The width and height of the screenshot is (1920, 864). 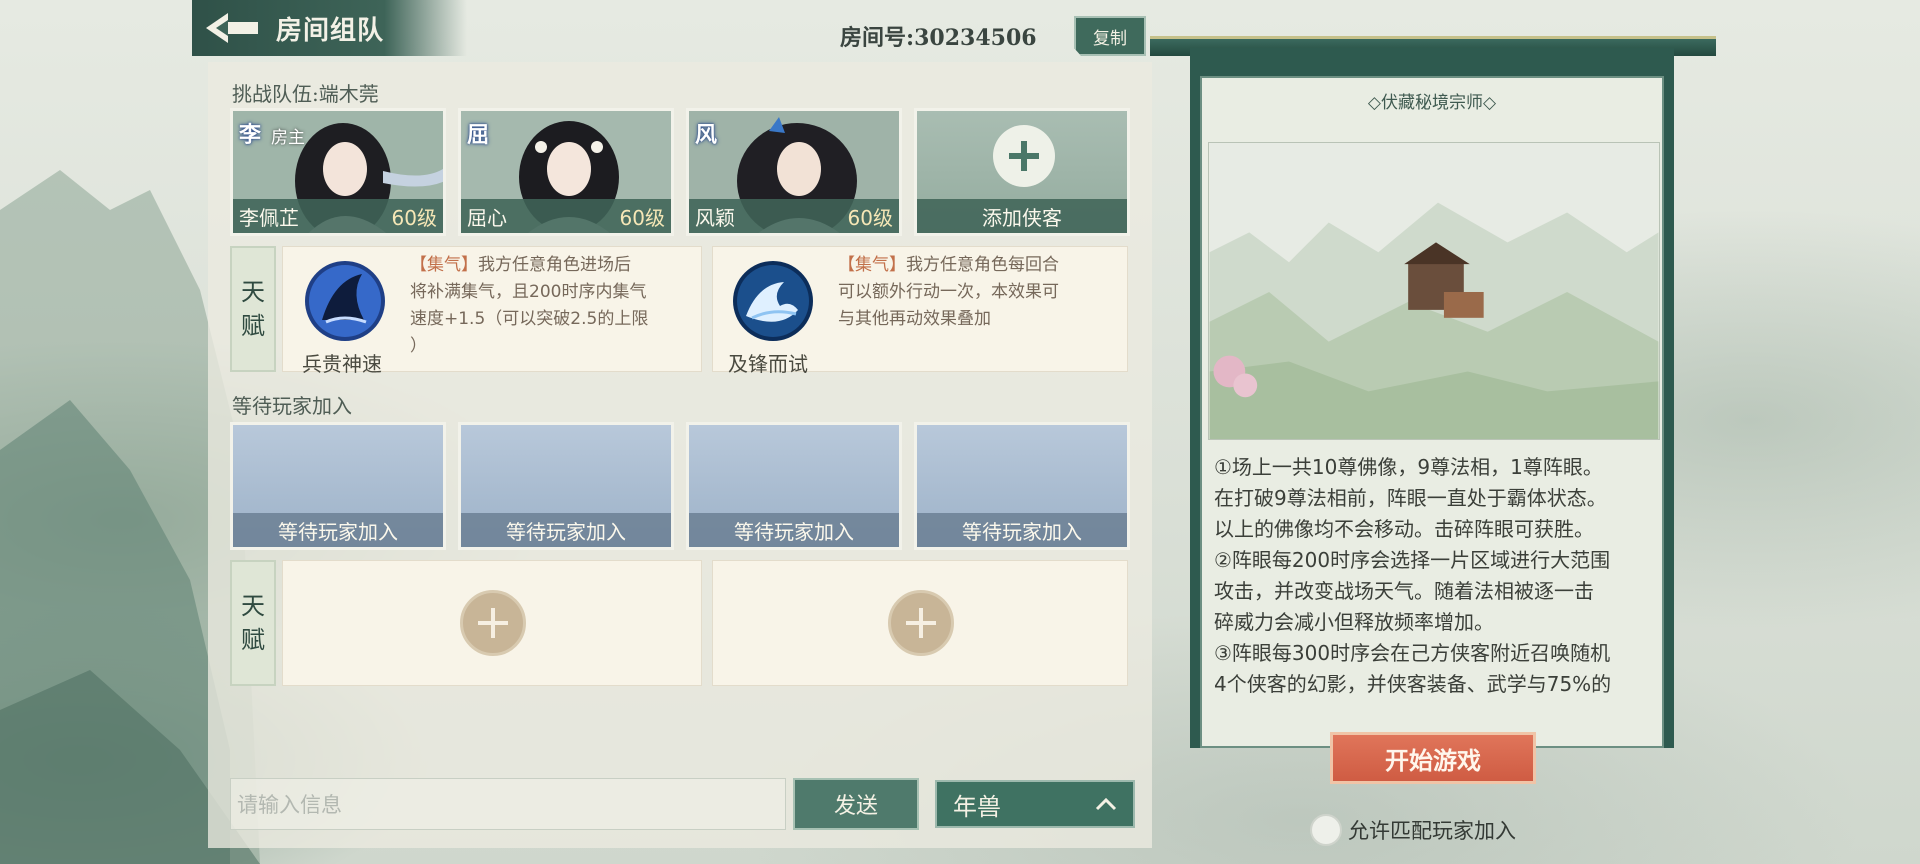 I want to click on header-bar: 房间组队, so click(x=329, y=28).